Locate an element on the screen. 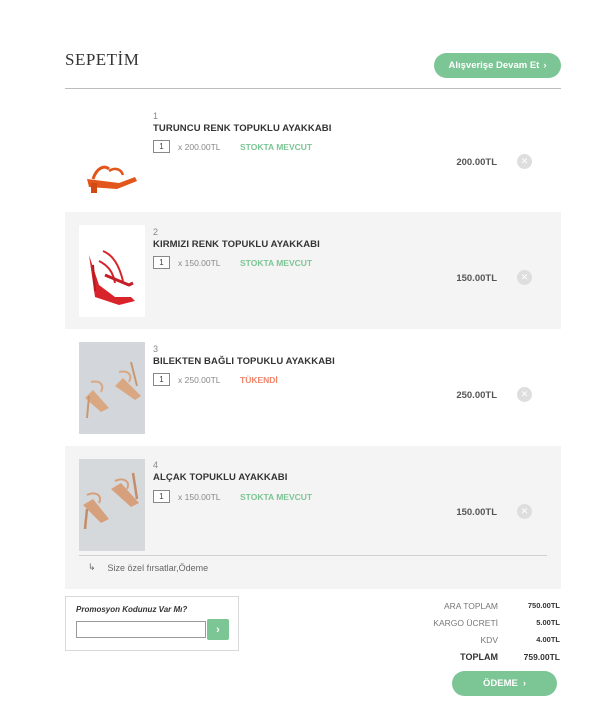 This screenshot has width=600, height=712. header-divider is located at coordinates (313, 88).